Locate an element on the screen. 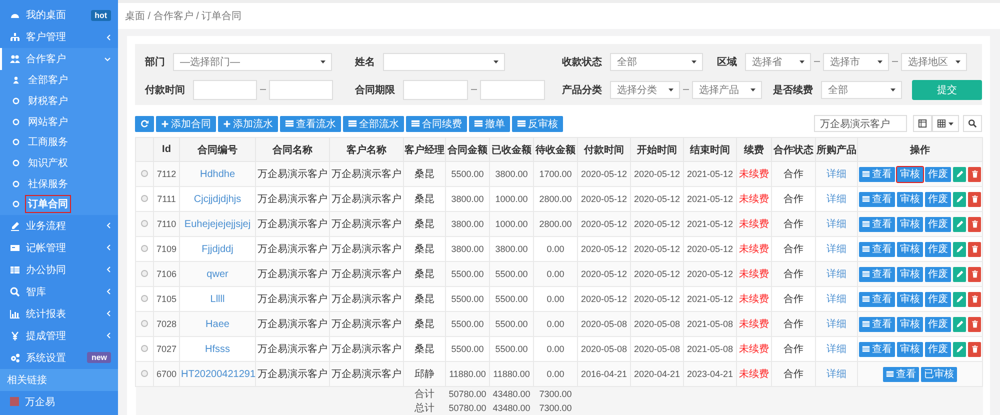 This screenshot has height=415, width=1000. toolbar-button: 添加合同 is located at coordinates (186, 124).